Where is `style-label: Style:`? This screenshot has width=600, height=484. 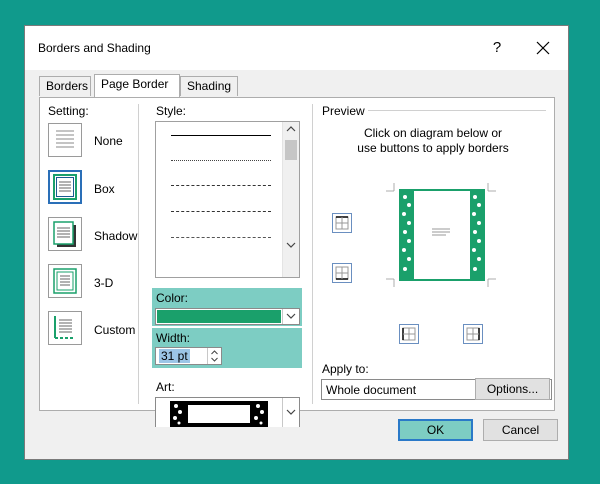
style-label: Style: is located at coordinates (171, 111).